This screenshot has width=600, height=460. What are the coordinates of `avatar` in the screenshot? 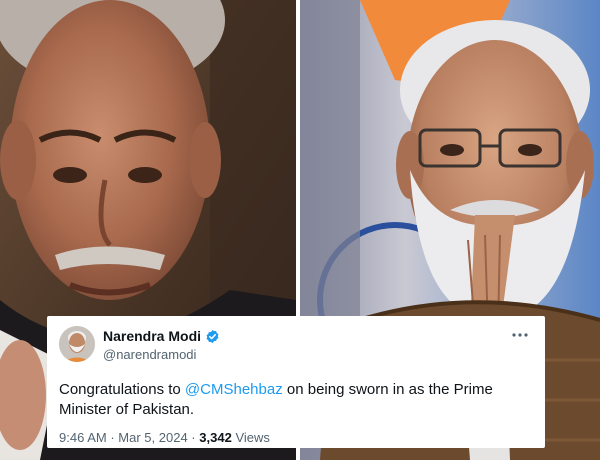 It's located at (77, 344).